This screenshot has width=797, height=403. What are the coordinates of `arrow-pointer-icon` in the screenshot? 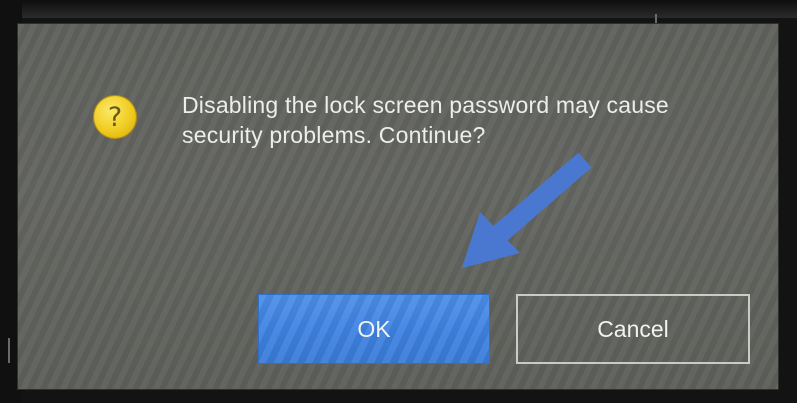 It's located at (527, 210).